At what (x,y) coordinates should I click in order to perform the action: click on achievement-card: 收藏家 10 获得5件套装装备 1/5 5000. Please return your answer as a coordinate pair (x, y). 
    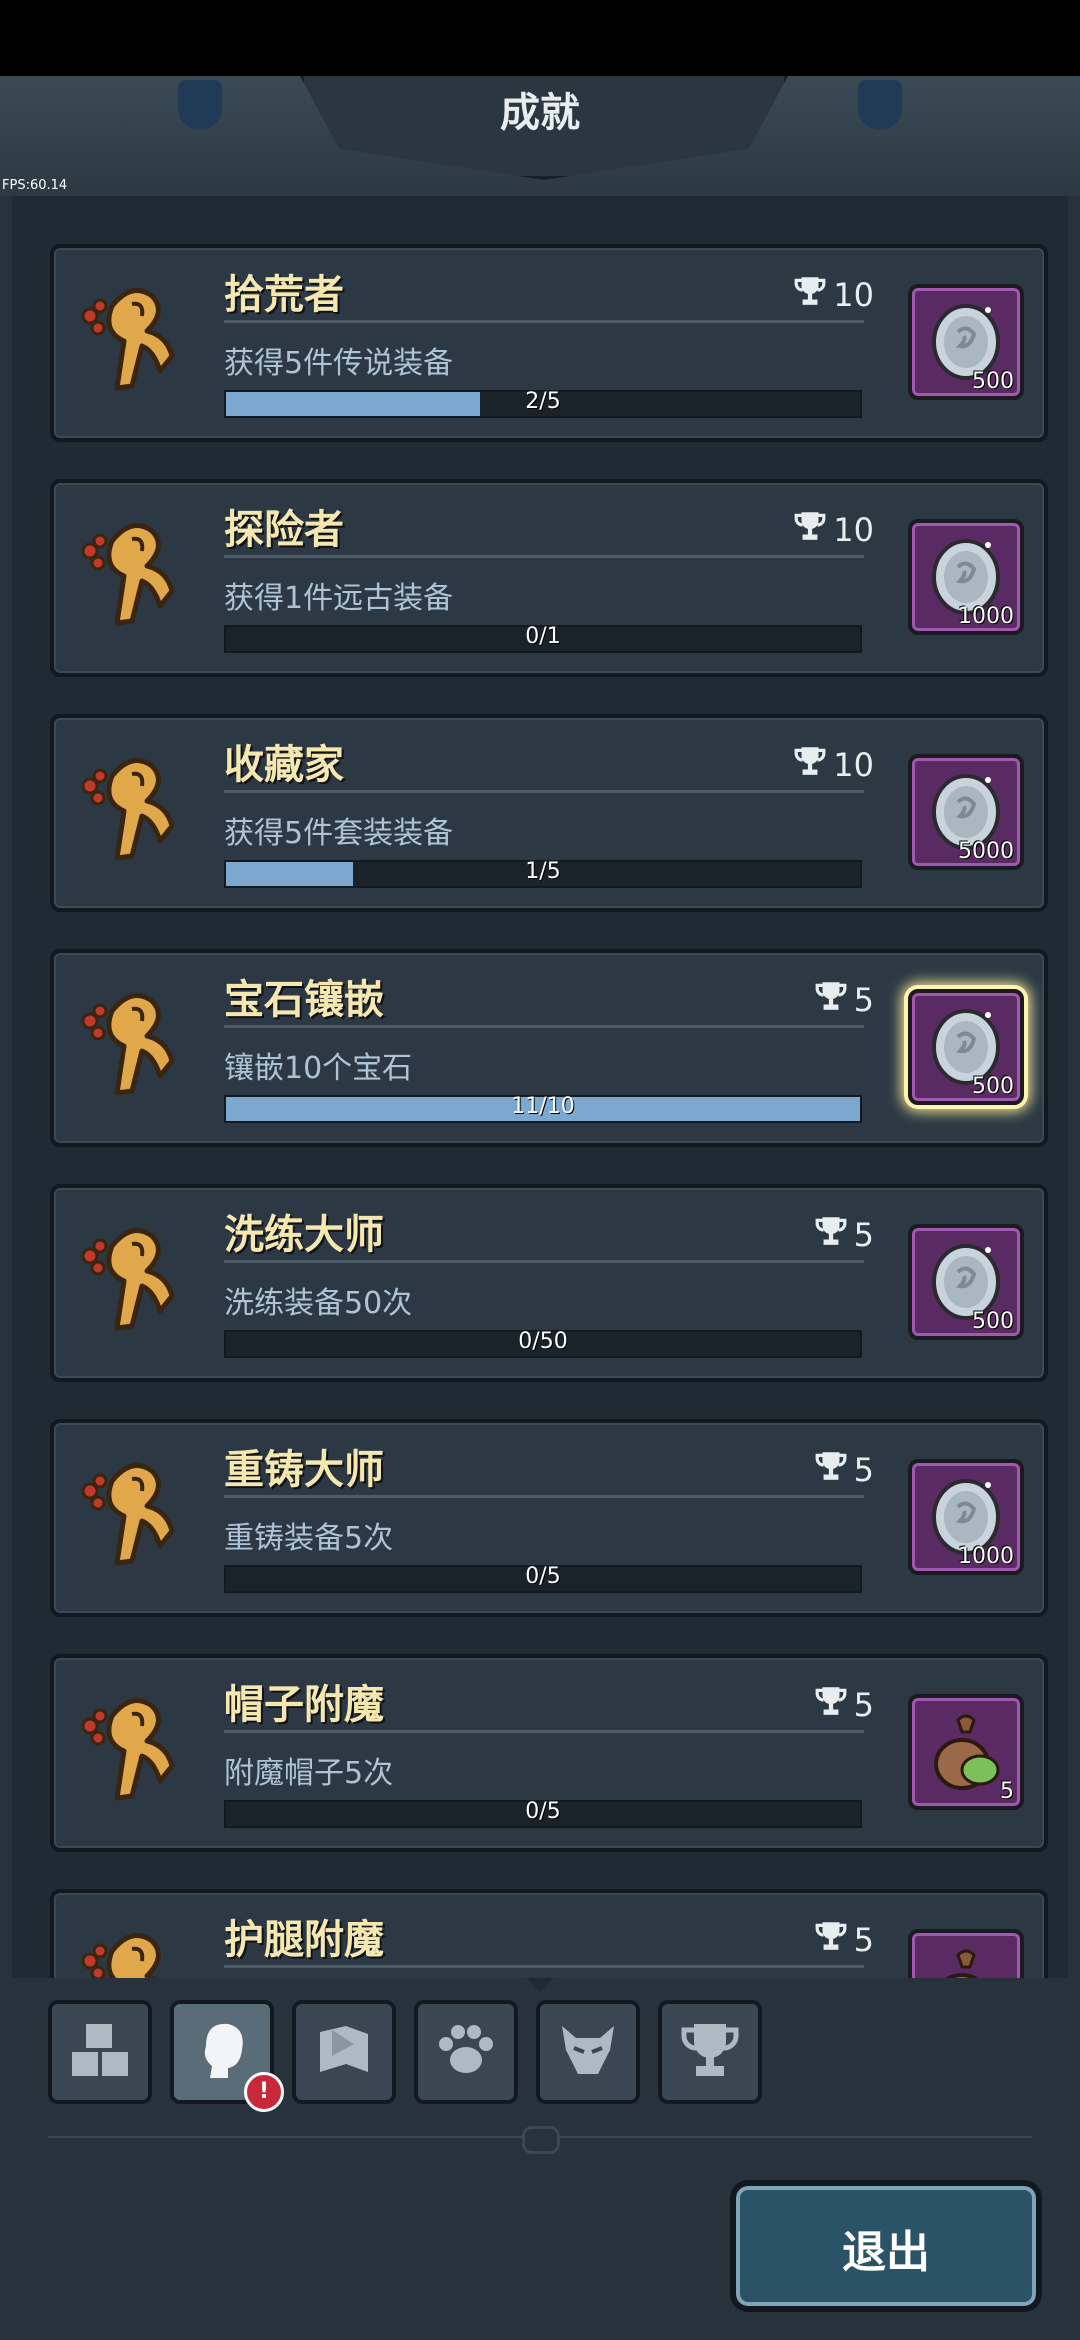
    Looking at the image, I should click on (549, 813).